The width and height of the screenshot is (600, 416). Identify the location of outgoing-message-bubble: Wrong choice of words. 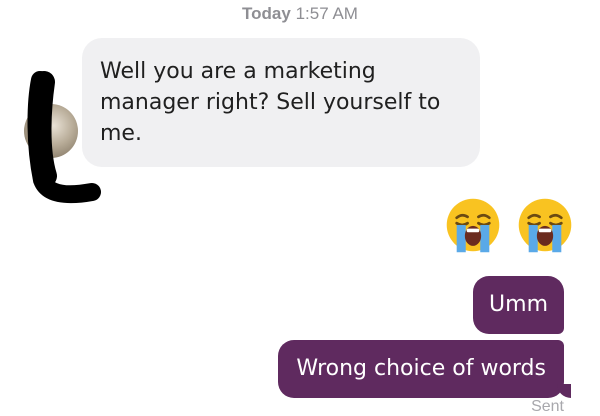
(424, 369).